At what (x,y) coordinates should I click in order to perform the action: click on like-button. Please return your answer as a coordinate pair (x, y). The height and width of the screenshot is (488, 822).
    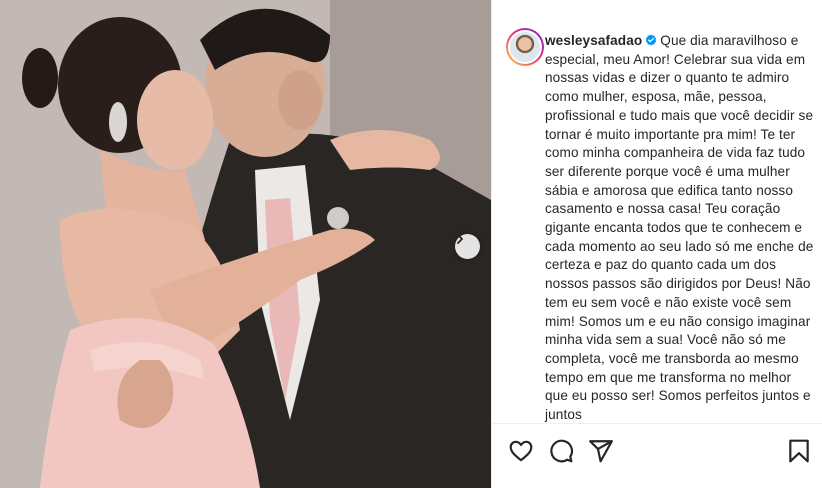
    Looking at the image, I should click on (521, 451).